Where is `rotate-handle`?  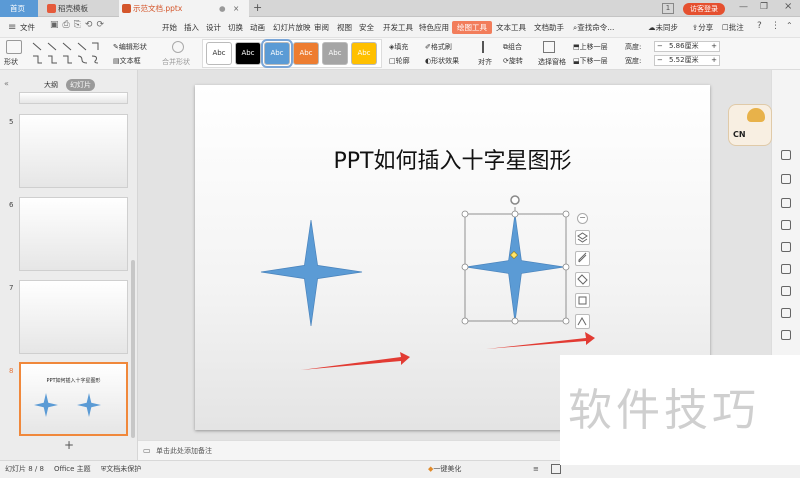
rotate-handle is located at coordinates (515, 200).